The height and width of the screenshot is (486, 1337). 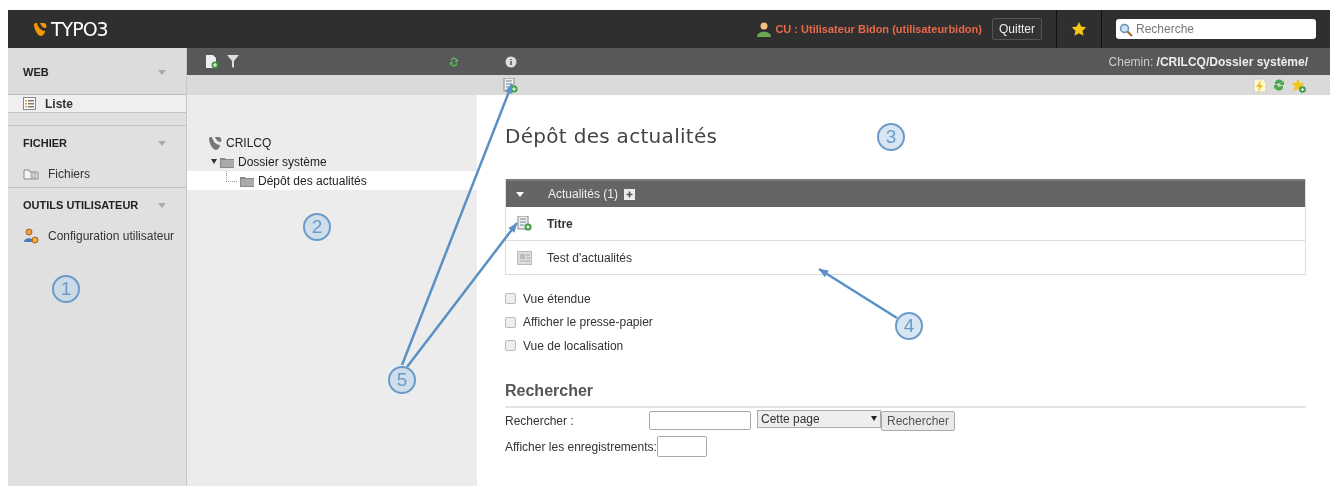 I want to click on module-item: Configuration utilisateur, so click(x=97, y=235).